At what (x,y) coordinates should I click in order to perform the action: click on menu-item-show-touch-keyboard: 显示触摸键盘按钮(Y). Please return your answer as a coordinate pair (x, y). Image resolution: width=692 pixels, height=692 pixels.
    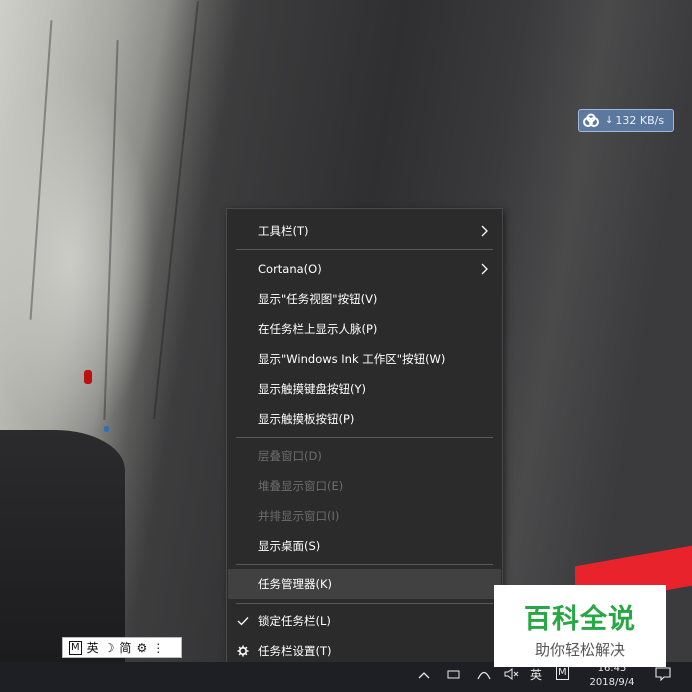
    Looking at the image, I should click on (364, 389).